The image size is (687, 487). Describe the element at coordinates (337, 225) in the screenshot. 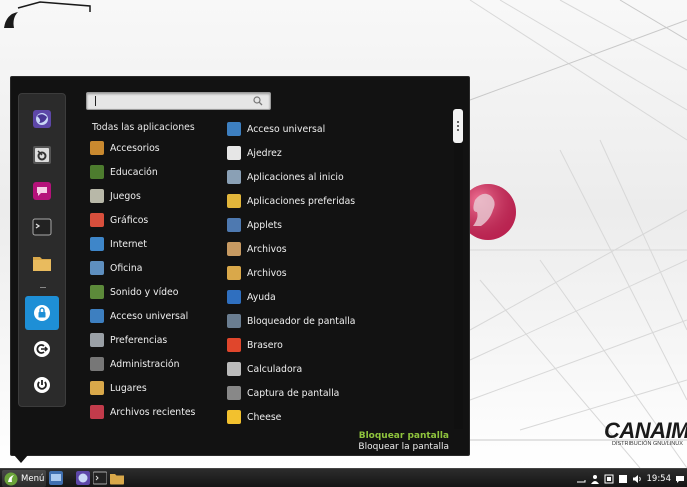

I see `app-item: Applets` at that location.